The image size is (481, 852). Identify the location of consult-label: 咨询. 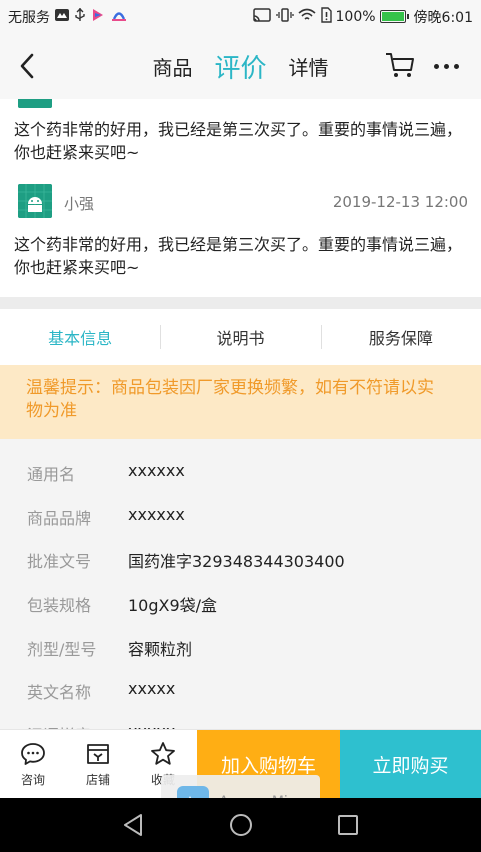
(32, 780).